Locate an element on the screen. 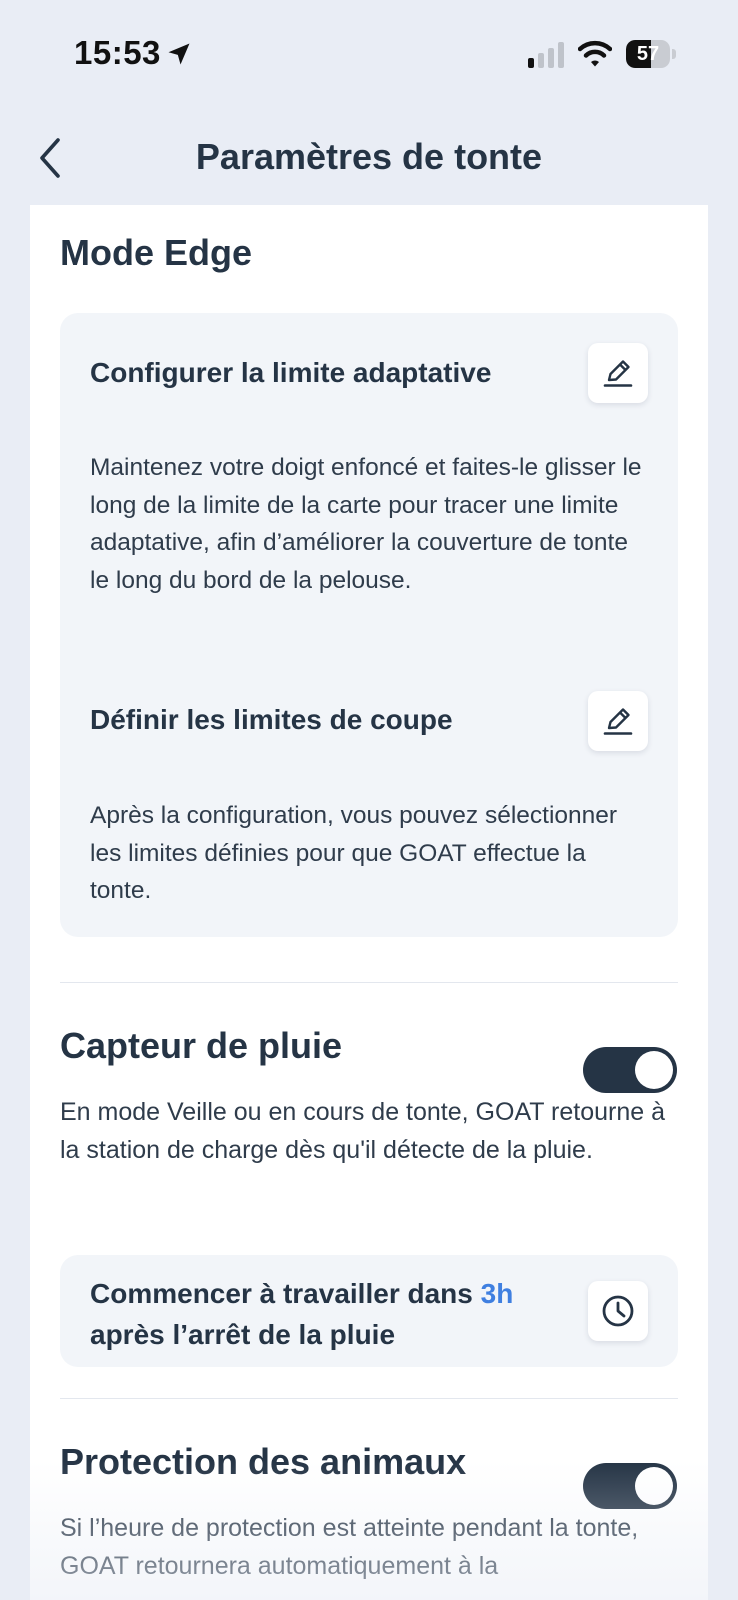  rain-resume-delay-button is located at coordinates (618, 1311).